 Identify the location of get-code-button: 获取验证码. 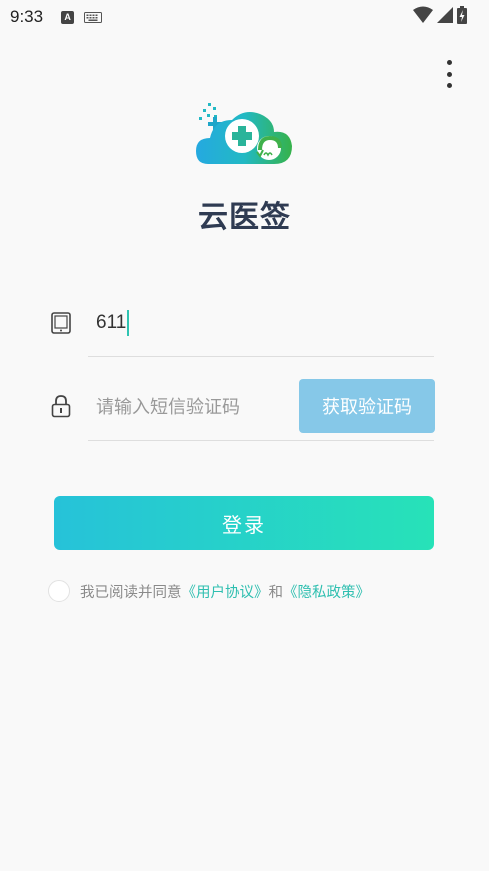
(367, 406).